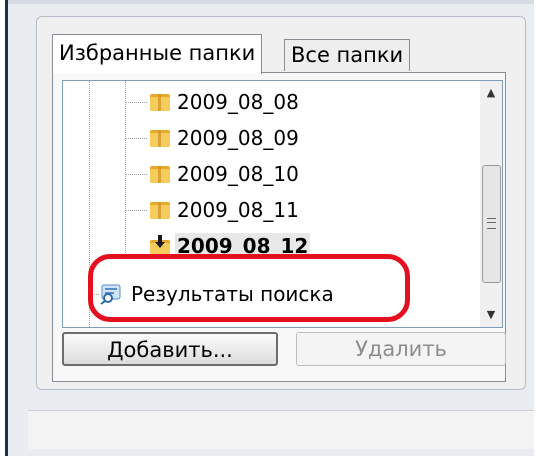 Image resolution: width=542 pixels, height=456 pixels. What do you see at coordinates (401, 349) in the screenshot?
I see `delete-button: Удалить` at bounding box center [401, 349].